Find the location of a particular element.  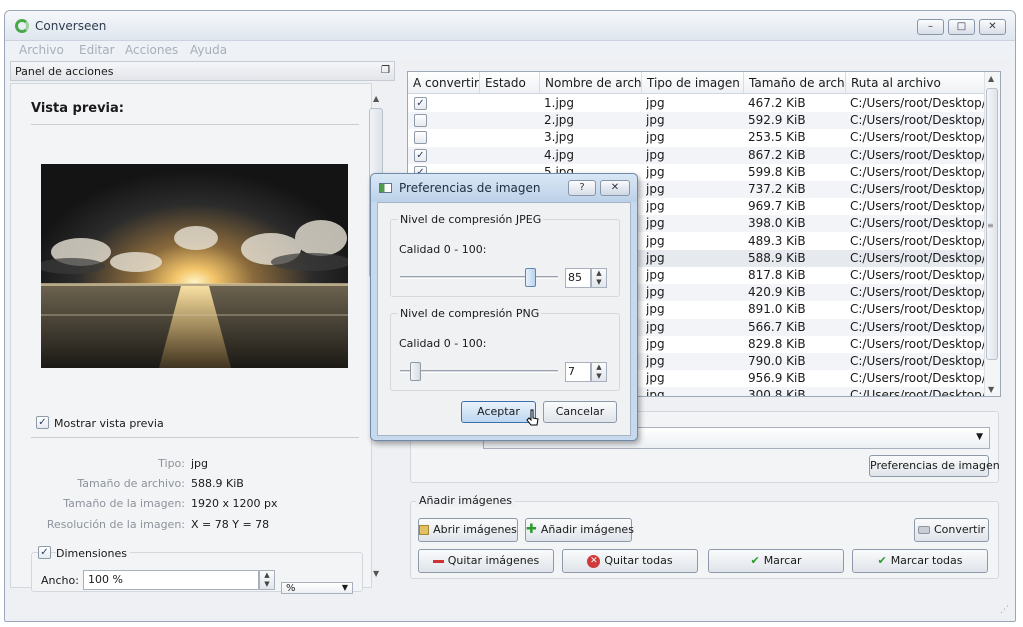

accept-button: Aceptar is located at coordinates (498, 412).